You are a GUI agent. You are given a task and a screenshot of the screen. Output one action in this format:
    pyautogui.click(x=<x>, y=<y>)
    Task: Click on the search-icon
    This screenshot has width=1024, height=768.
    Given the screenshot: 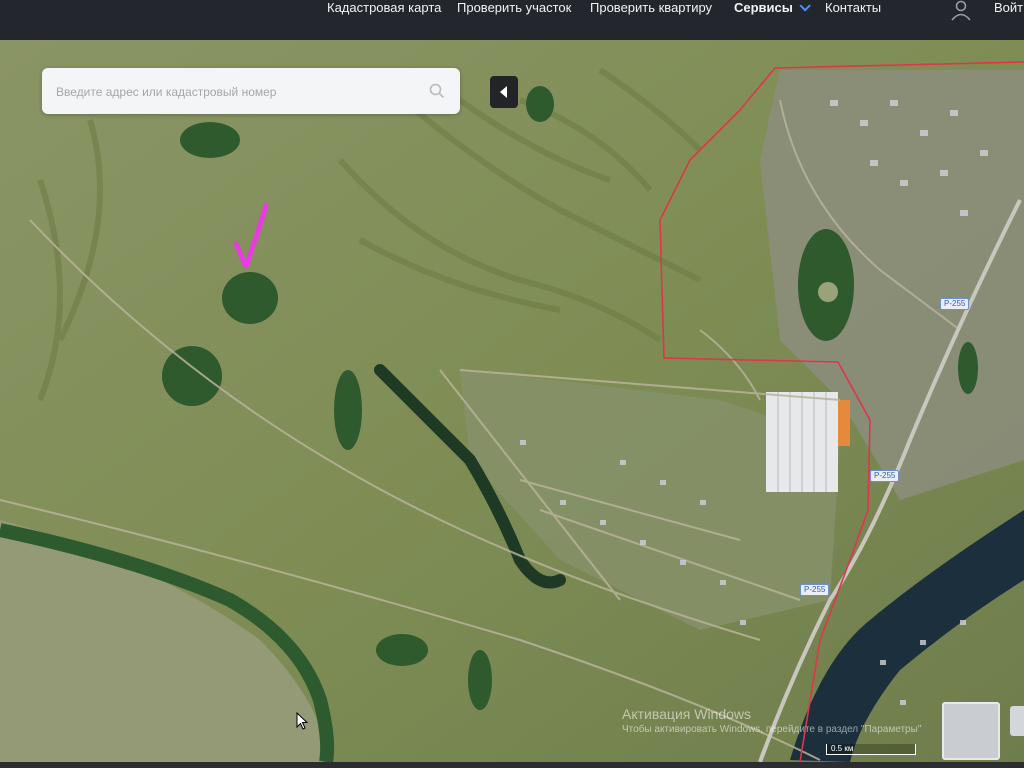 What is the action you would take?
    pyautogui.click(x=437, y=91)
    